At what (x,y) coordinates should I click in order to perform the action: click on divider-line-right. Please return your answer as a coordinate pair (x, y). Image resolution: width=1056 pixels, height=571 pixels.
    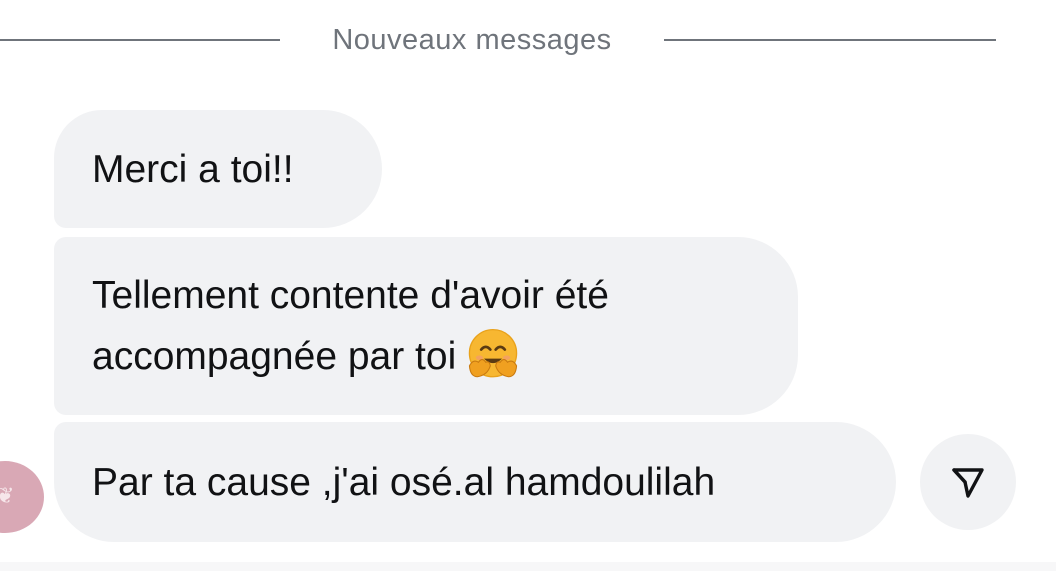
    Looking at the image, I should click on (830, 40).